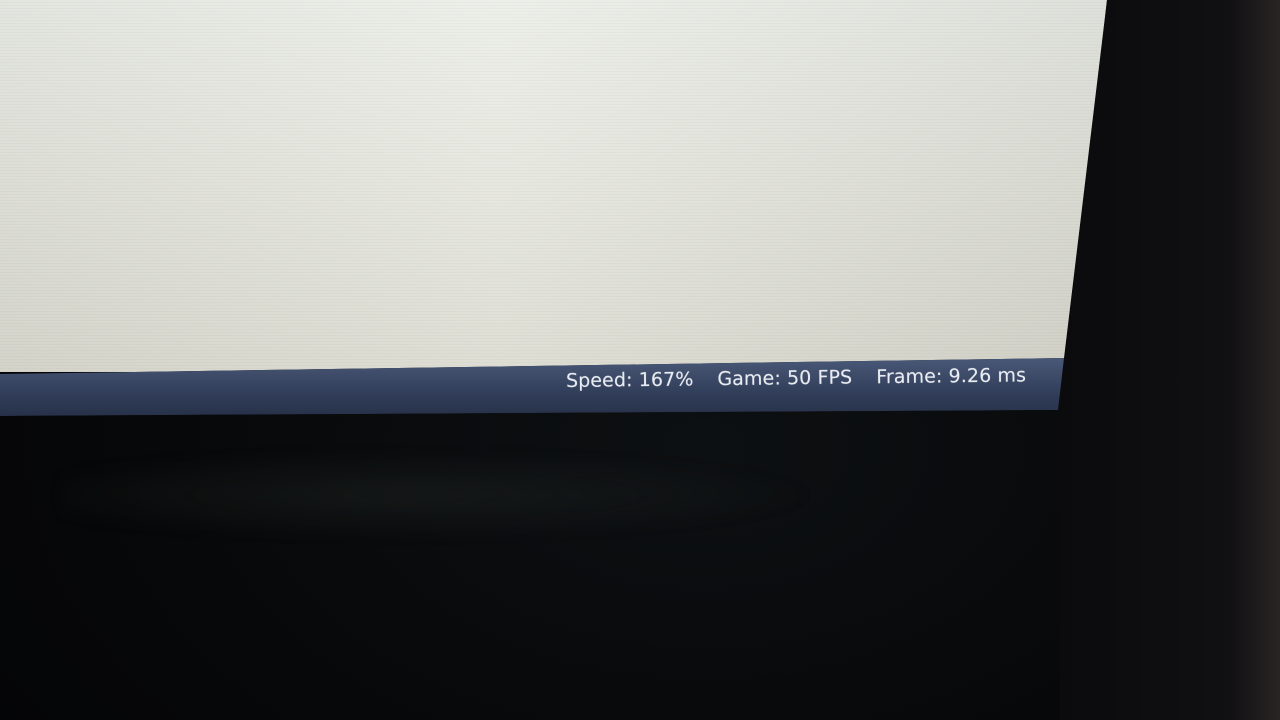 The width and height of the screenshot is (1280, 720). What do you see at coordinates (440, 495) in the screenshot?
I see `screen-reflection` at bounding box center [440, 495].